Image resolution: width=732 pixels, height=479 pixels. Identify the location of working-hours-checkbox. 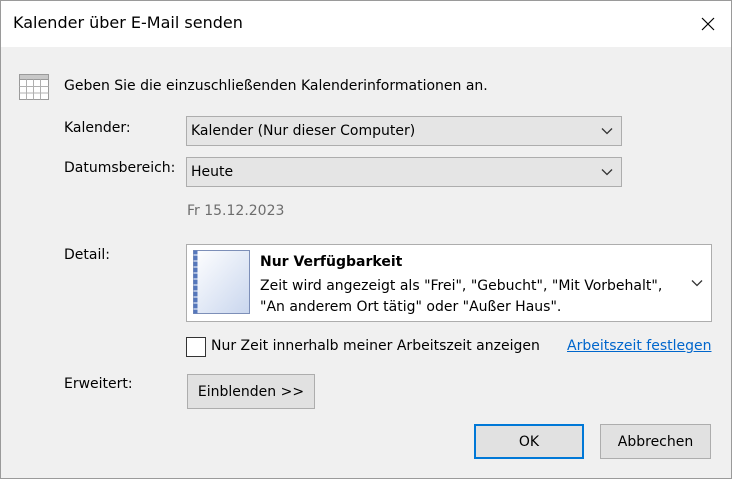
(196, 347).